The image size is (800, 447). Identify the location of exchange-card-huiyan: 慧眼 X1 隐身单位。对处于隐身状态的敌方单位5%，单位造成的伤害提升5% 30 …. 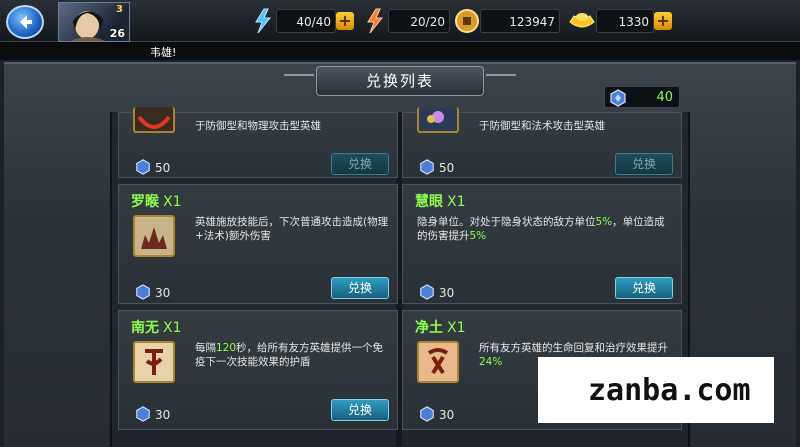
(542, 244).